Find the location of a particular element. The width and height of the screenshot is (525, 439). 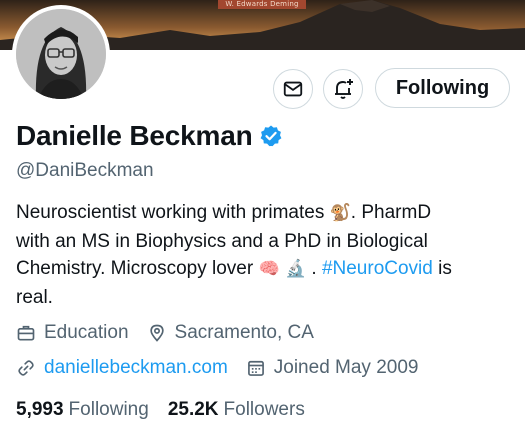

following-count: 5,993 is located at coordinates (40, 409).